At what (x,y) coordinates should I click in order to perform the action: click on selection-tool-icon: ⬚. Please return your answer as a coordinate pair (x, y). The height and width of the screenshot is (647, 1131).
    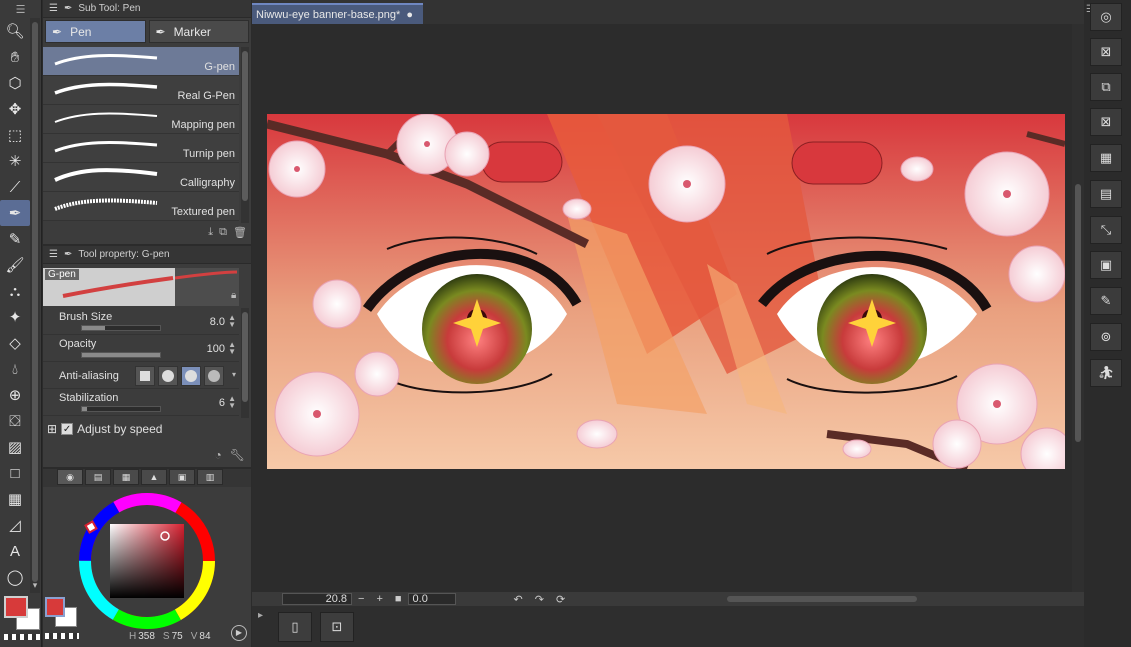
    Looking at the image, I should click on (15, 135).